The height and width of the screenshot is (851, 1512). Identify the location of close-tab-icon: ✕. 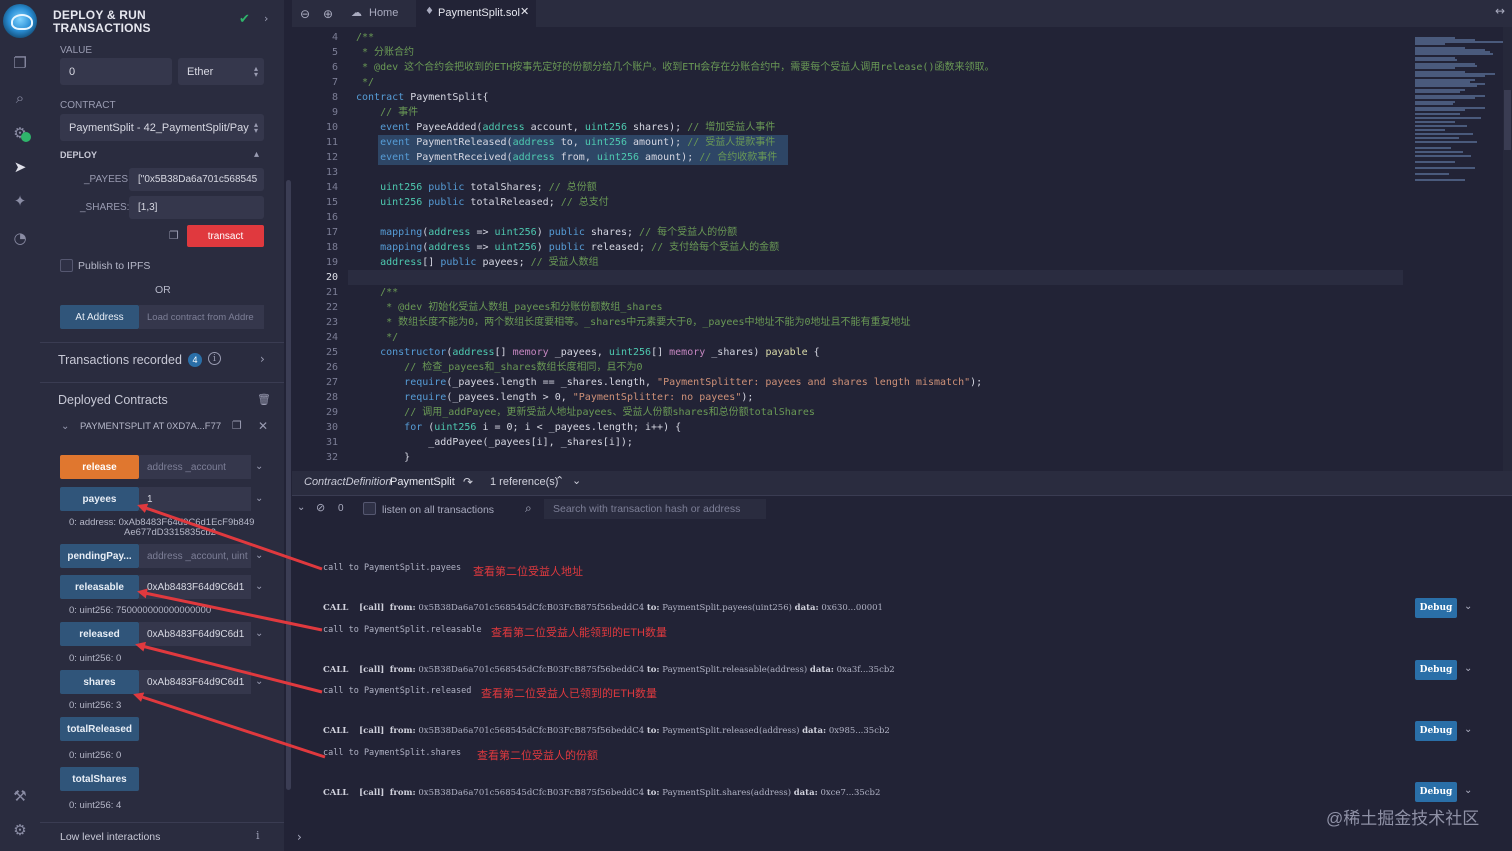
(524, 11).